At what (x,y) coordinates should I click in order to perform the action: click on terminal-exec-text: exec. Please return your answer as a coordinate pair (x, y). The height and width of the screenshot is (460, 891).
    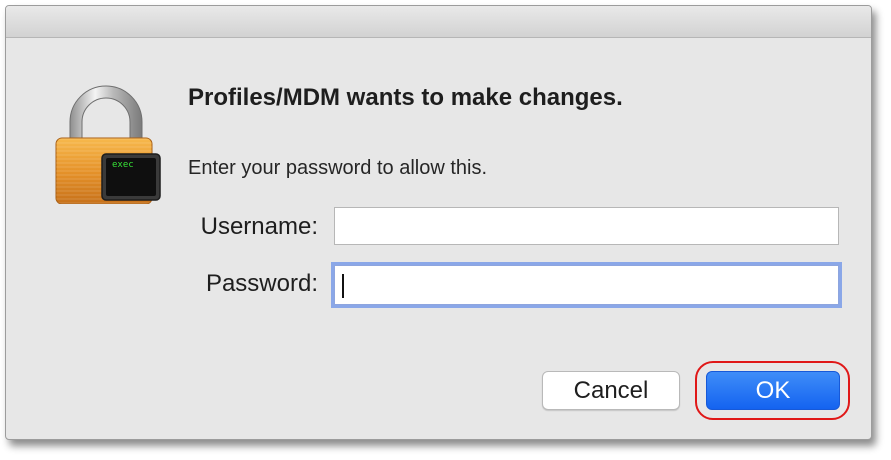
    Looking at the image, I should click on (123, 165).